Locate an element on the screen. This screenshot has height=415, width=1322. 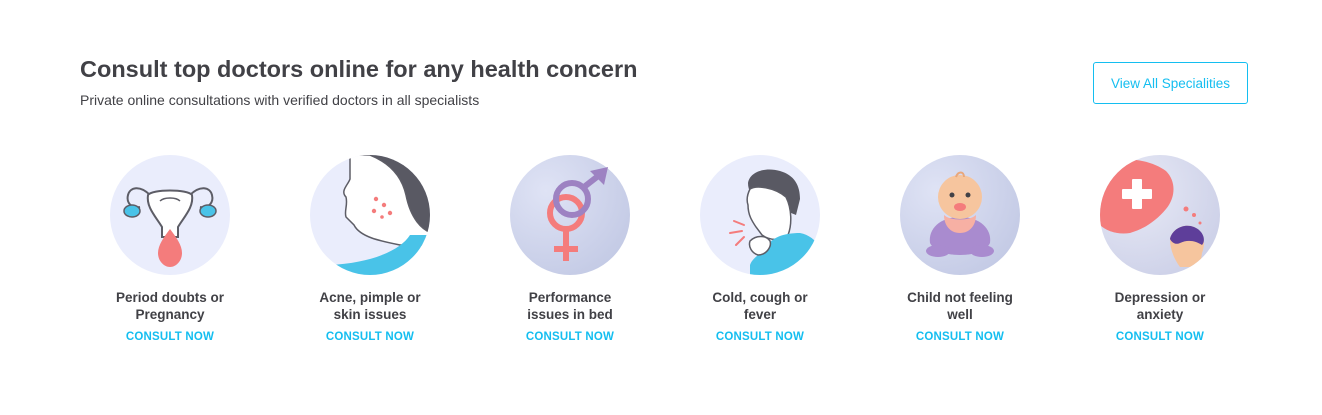
specialty-card-cold-cough: Cold, cough or fever CONSULT NOW is located at coordinates (760, 250).